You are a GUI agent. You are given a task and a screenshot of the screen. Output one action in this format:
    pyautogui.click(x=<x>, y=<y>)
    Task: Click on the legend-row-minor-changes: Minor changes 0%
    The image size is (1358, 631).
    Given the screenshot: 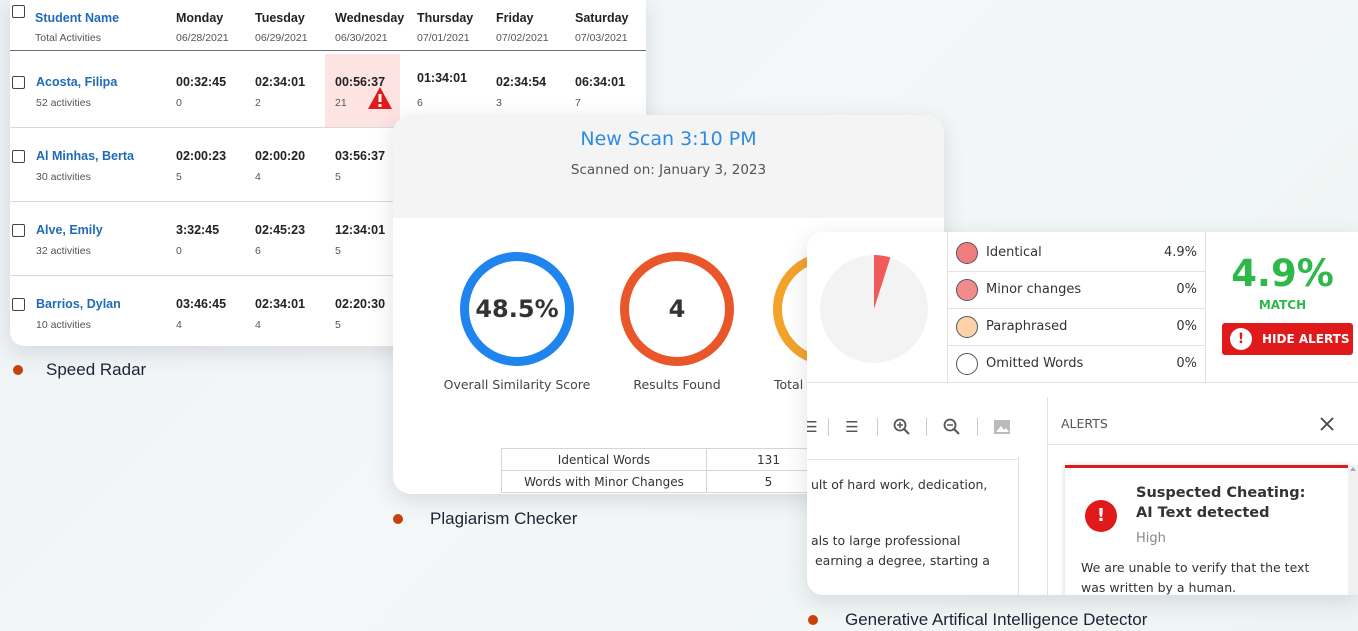 What is the action you would take?
    pyautogui.click(x=1076, y=290)
    